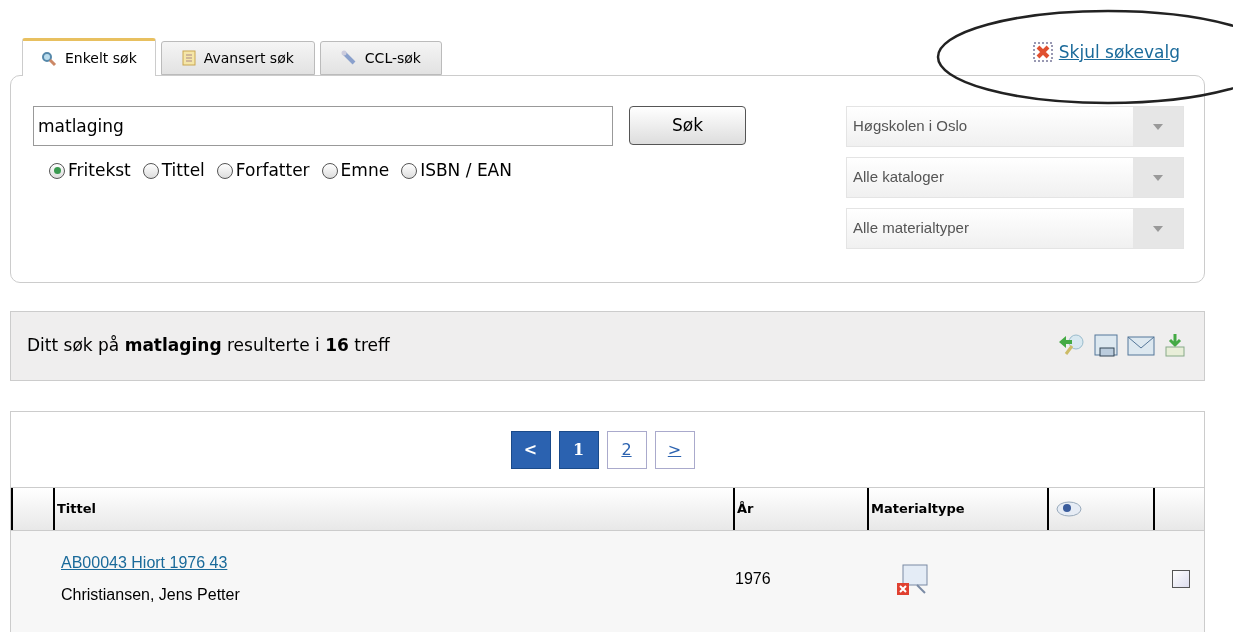  I want to click on column-header: Materialtype, so click(957, 509).